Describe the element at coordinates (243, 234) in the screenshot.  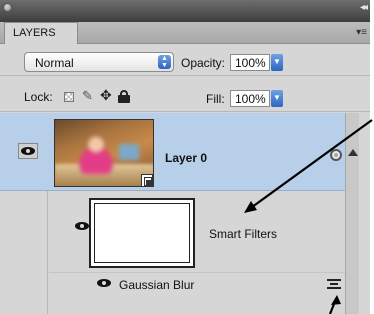
I see `smart-filters-label: Smart Filters` at that location.